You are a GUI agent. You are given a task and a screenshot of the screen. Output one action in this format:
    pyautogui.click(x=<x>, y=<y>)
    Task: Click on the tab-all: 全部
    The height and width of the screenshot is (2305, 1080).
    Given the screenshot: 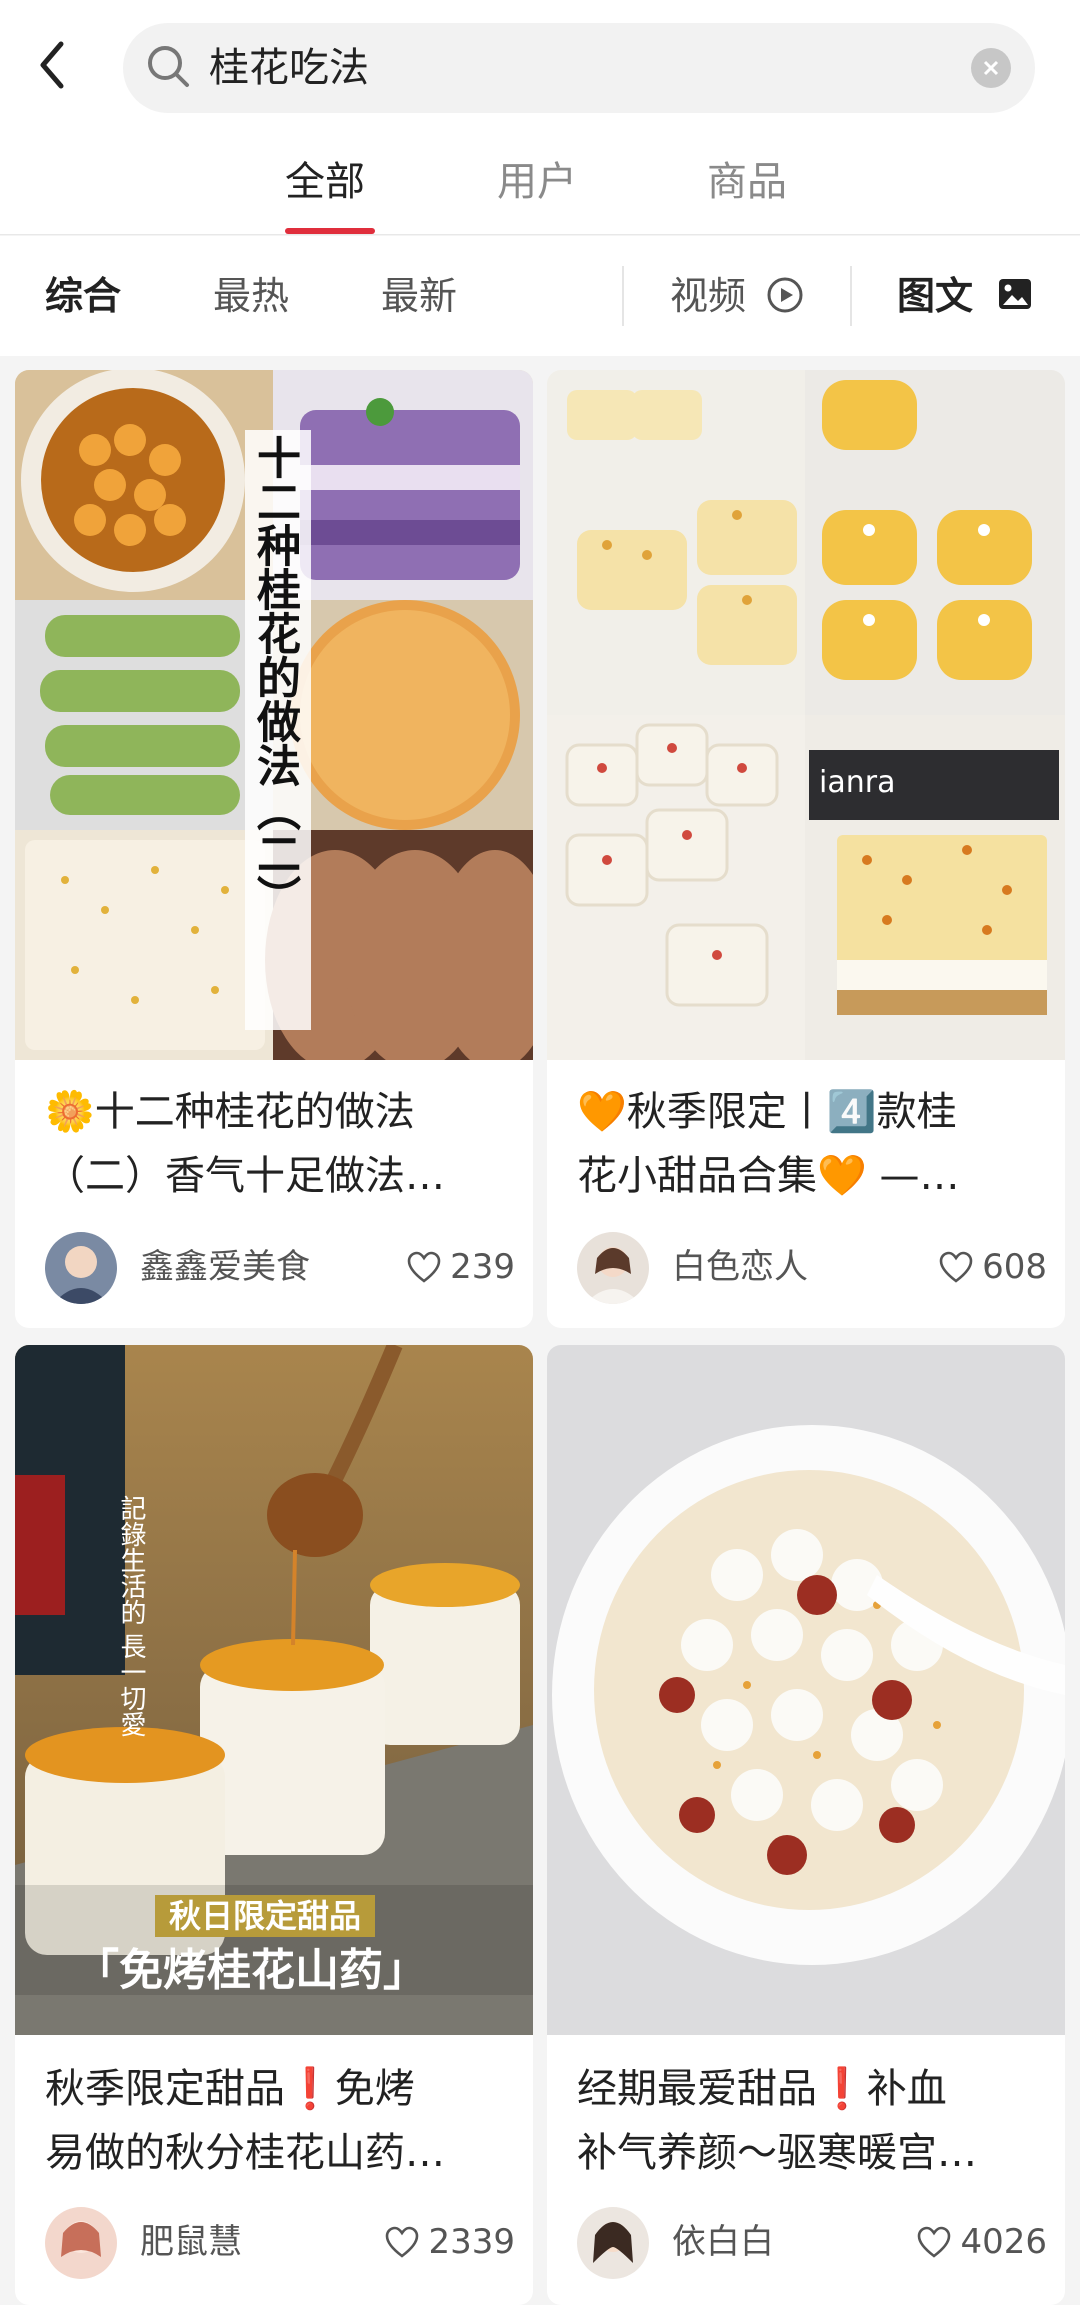 What is the action you would take?
    pyautogui.click(x=325, y=182)
    